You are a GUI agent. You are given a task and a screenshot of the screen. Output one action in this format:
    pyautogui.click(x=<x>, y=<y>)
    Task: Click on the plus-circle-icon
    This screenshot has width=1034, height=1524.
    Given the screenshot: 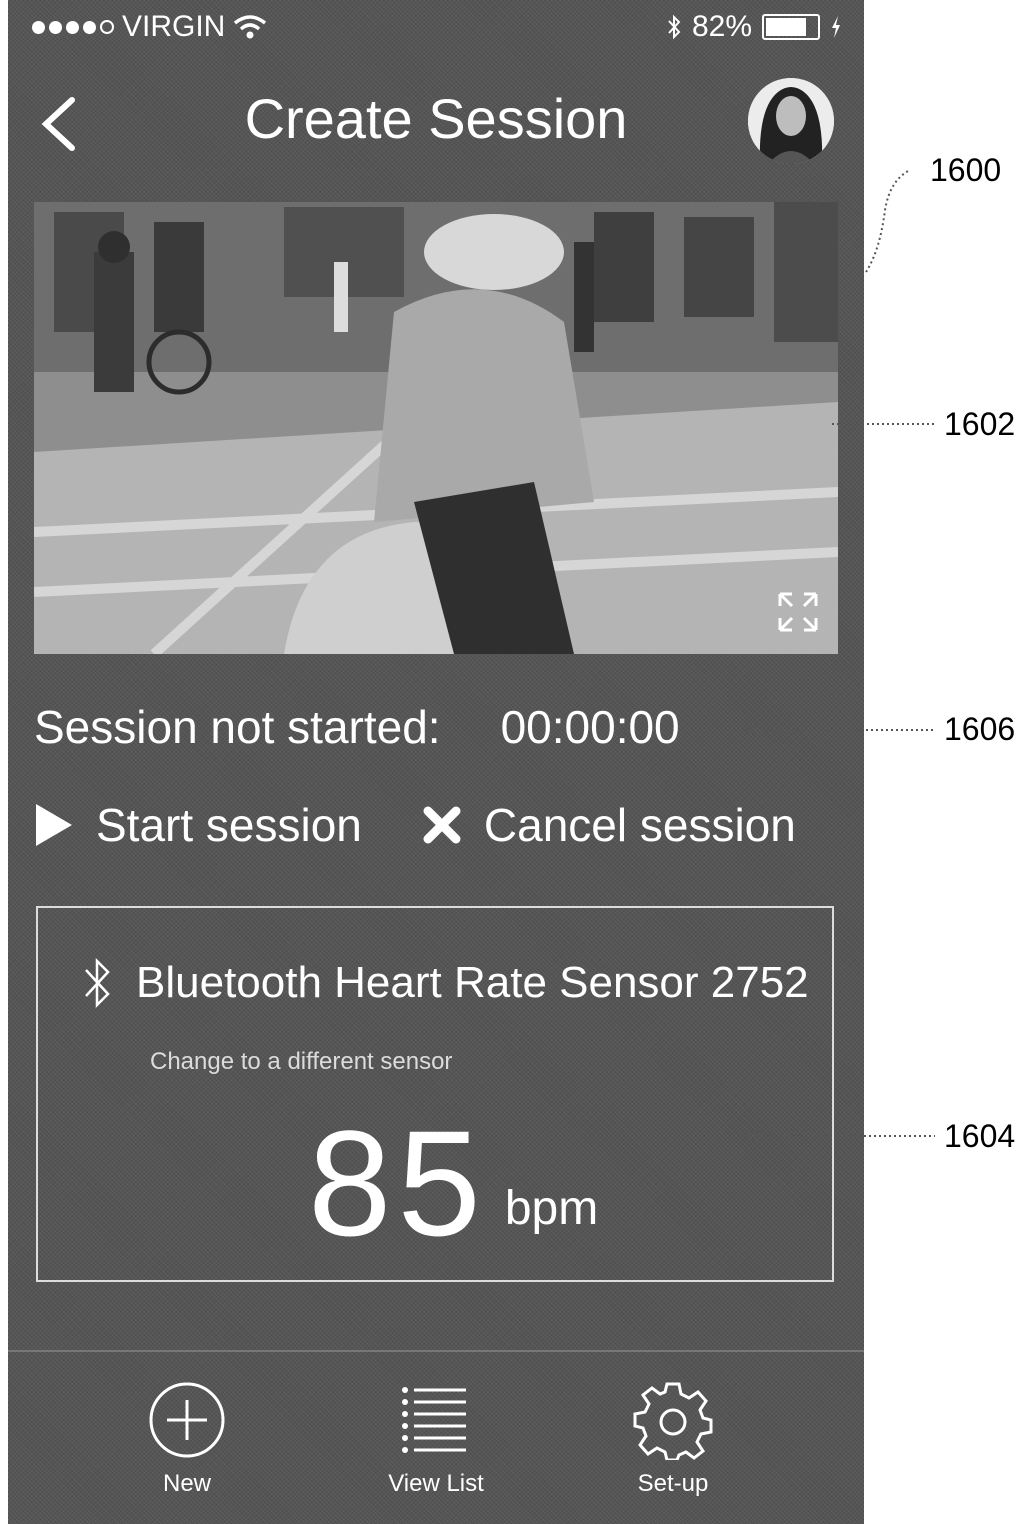 What is the action you would take?
    pyautogui.click(x=187, y=1420)
    